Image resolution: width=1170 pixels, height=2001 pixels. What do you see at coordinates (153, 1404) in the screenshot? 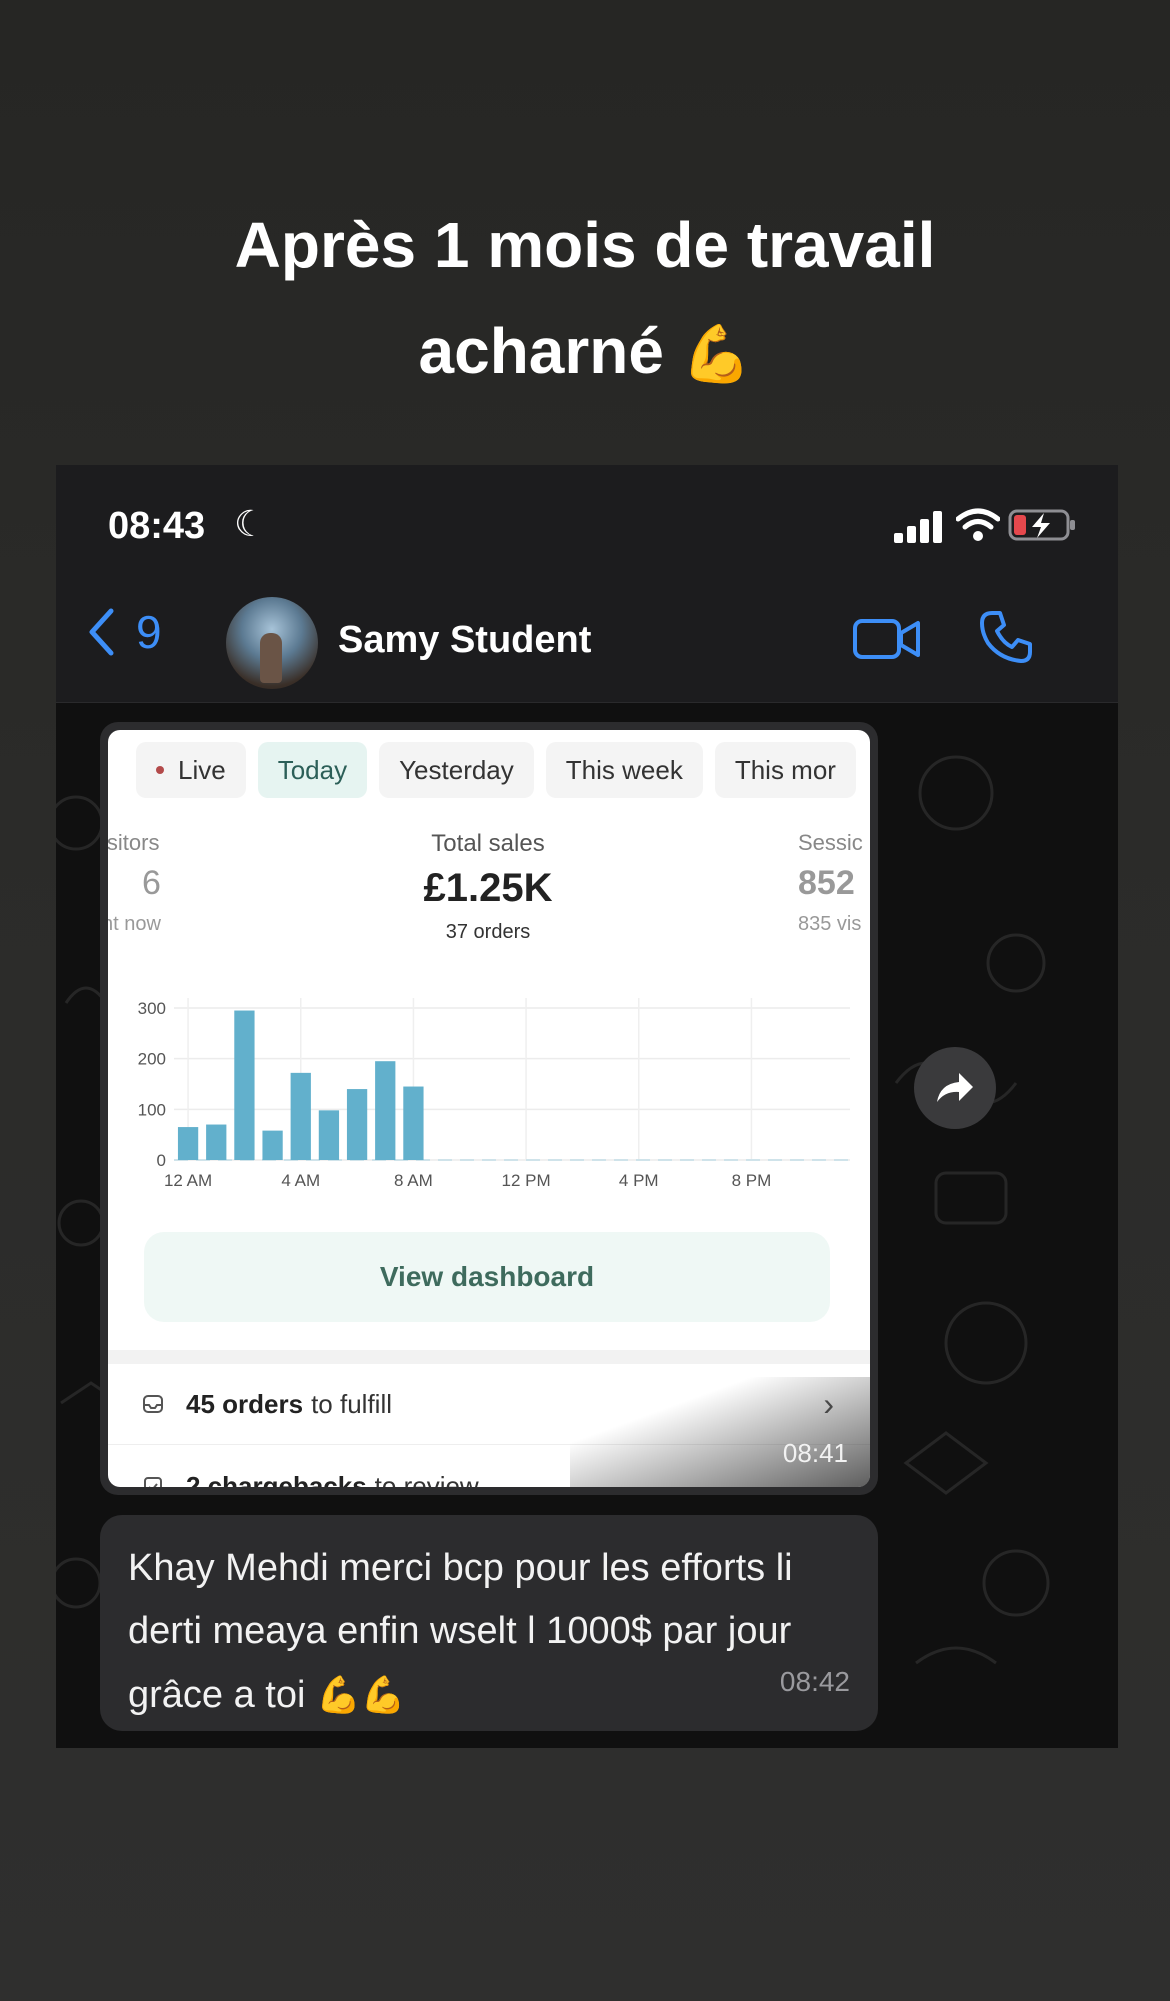
I see `inbox-icon` at bounding box center [153, 1404].